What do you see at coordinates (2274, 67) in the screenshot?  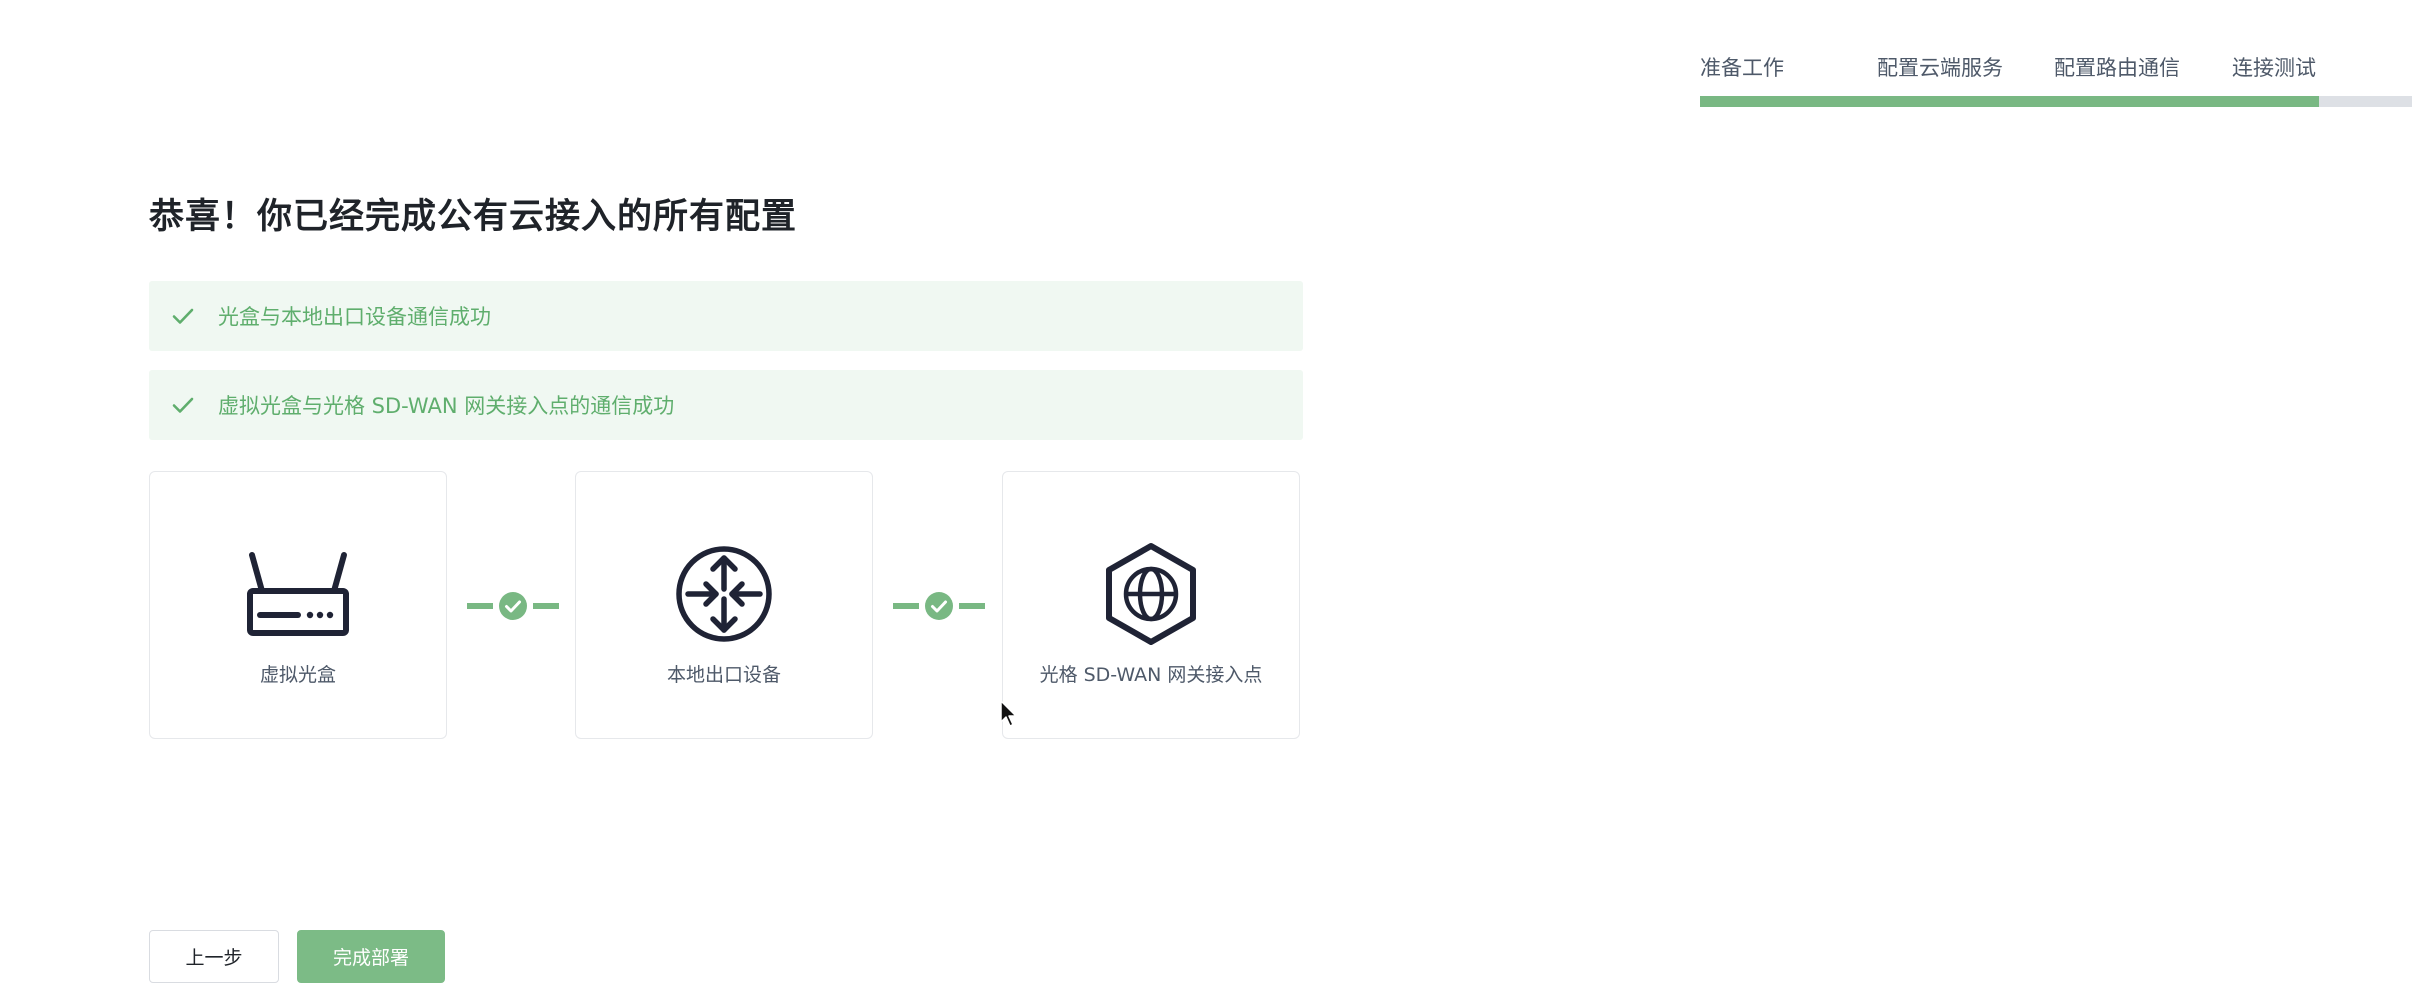 I see `step-connection-test: 连接测试` at bounding box center [2274, 67].